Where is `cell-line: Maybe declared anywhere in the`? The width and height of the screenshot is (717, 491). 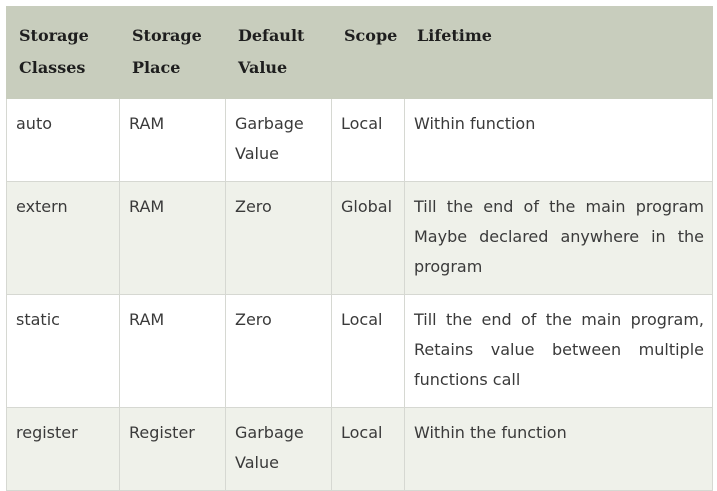
cell-line: Maybe declared anywhere in the is located at coordinates (559, 236).